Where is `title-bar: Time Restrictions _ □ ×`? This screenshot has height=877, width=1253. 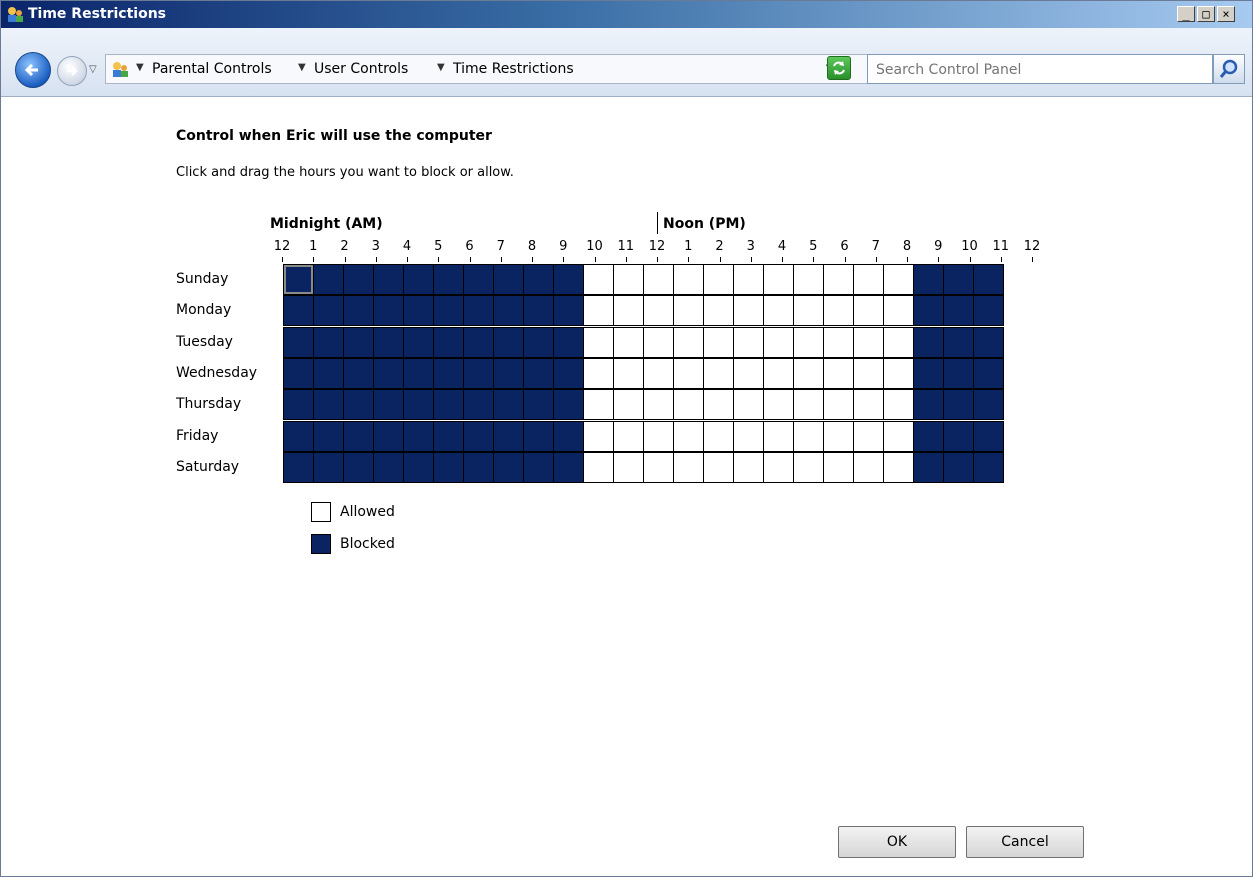 title-bar: Time Restrictions _ □ × is located at coordinates (626, 14).